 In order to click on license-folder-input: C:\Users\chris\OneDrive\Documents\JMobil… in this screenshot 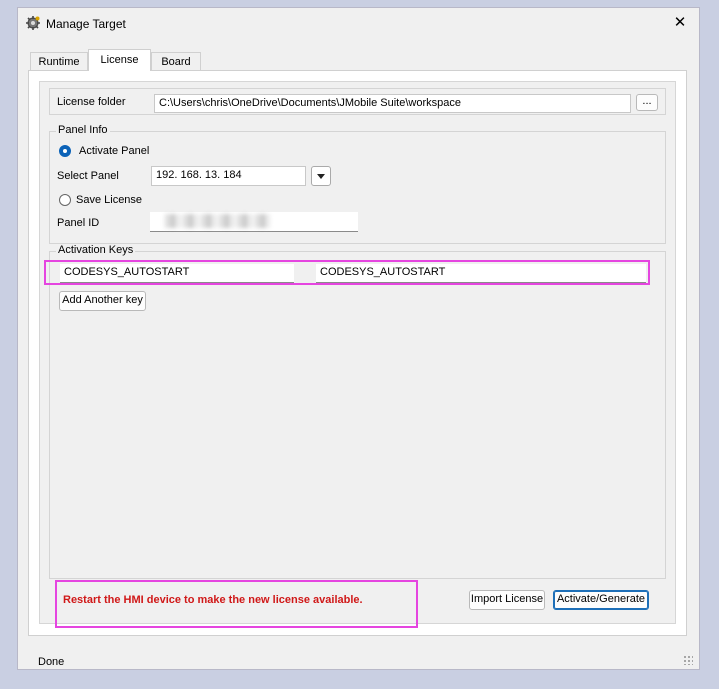, I will do `click(392, 103)`.